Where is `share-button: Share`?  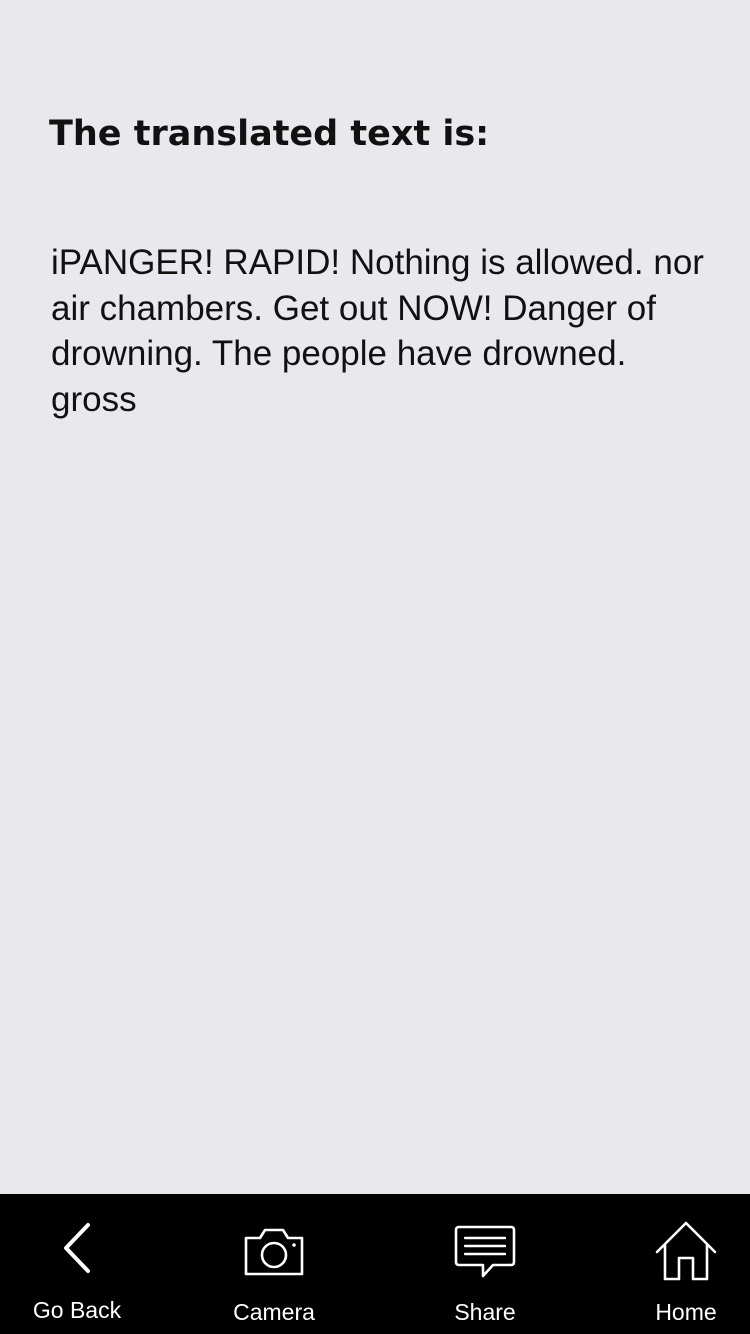 share-button: Share is located at coordinates (485, 1264).